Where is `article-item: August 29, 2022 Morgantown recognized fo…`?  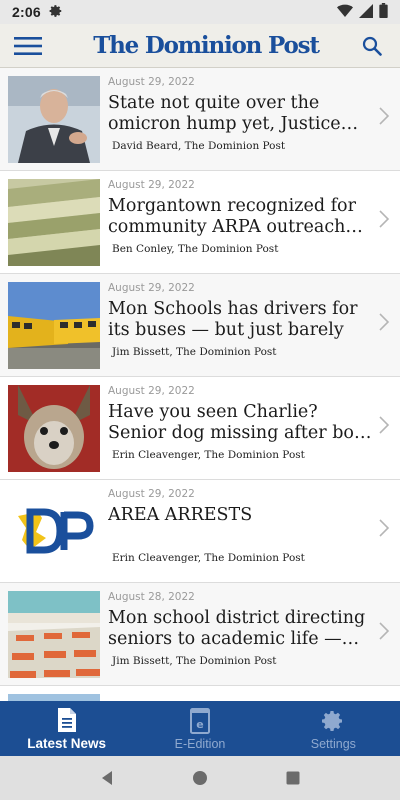
article-item: August 29, 2022 Morgantown recognized fo… is located at coordinates (200, 222).